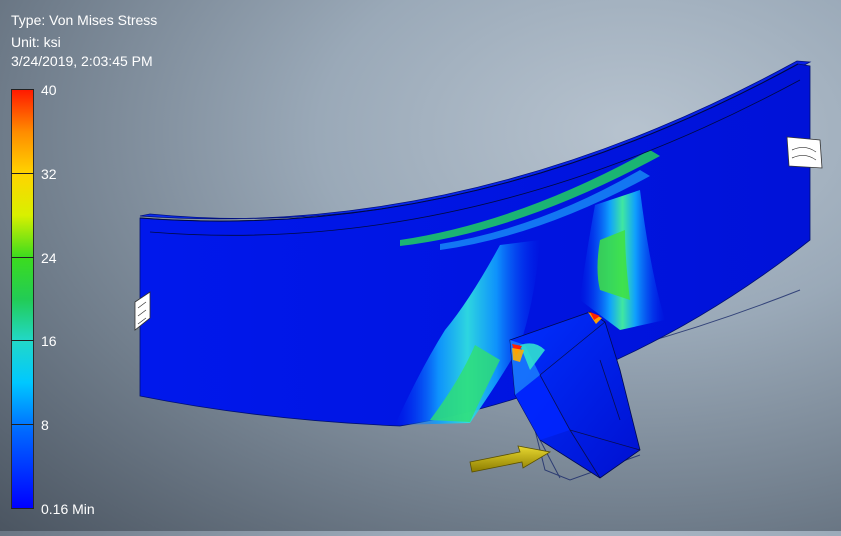  I want to click on legend-tick-label: 40, so click(49, 90).